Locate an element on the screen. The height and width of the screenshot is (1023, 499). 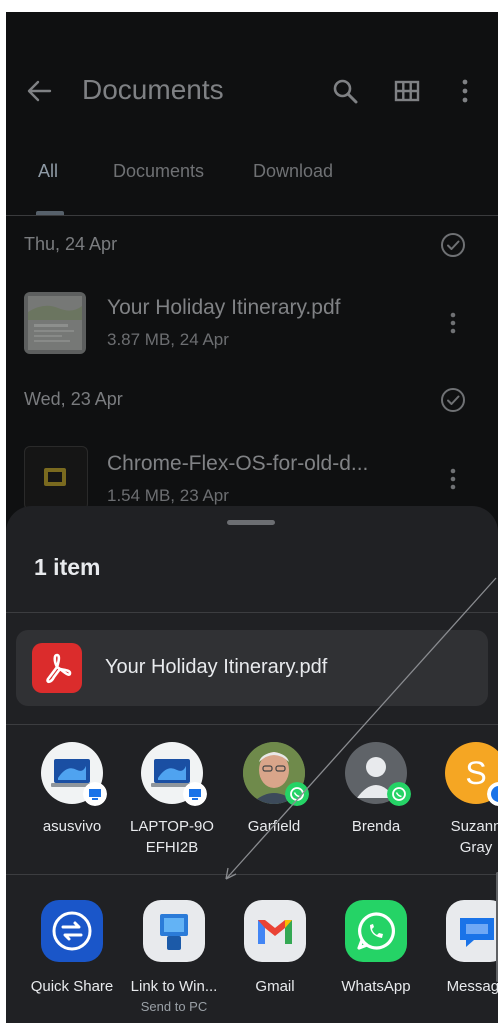
date-header: Wed, 23 Apr is located at coordinates (73, 399).